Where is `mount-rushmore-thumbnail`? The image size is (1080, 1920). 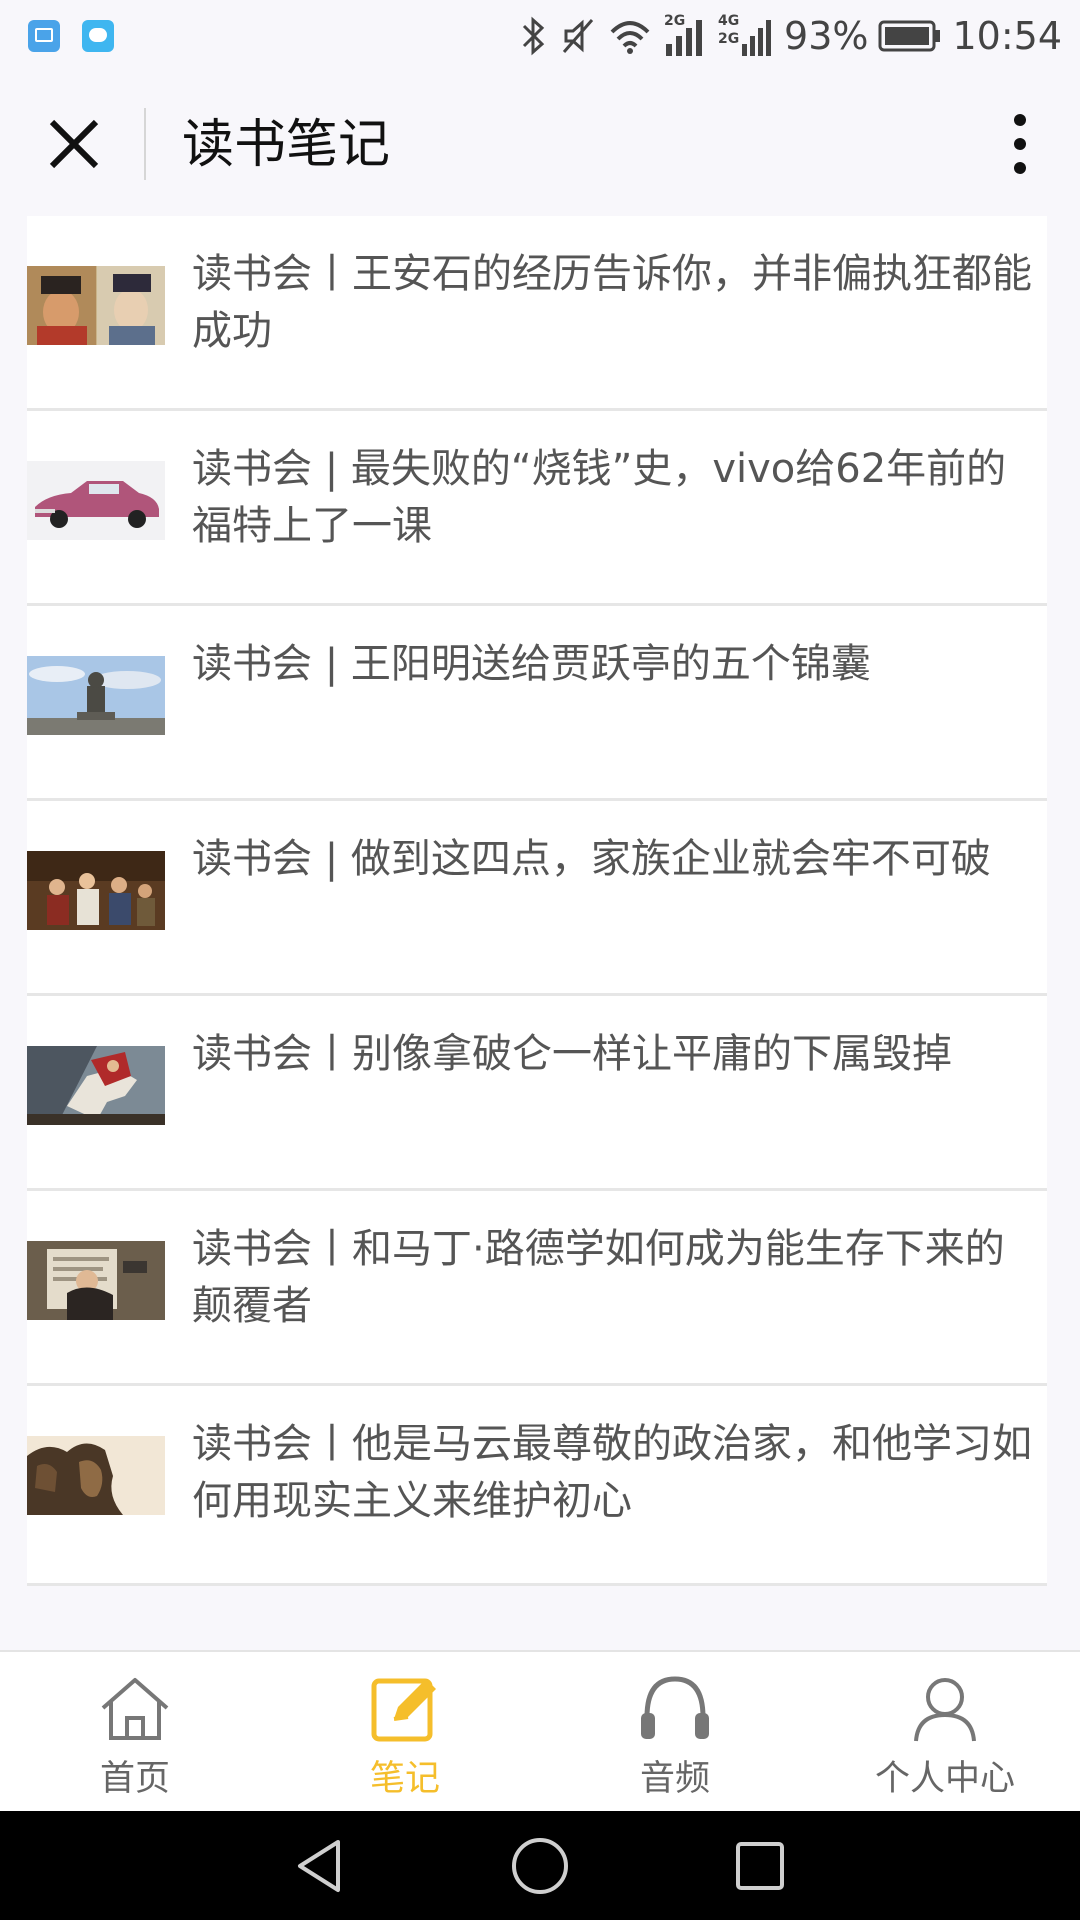 mount-rushmore-thumbnail is located at coordinates (96, 1475).